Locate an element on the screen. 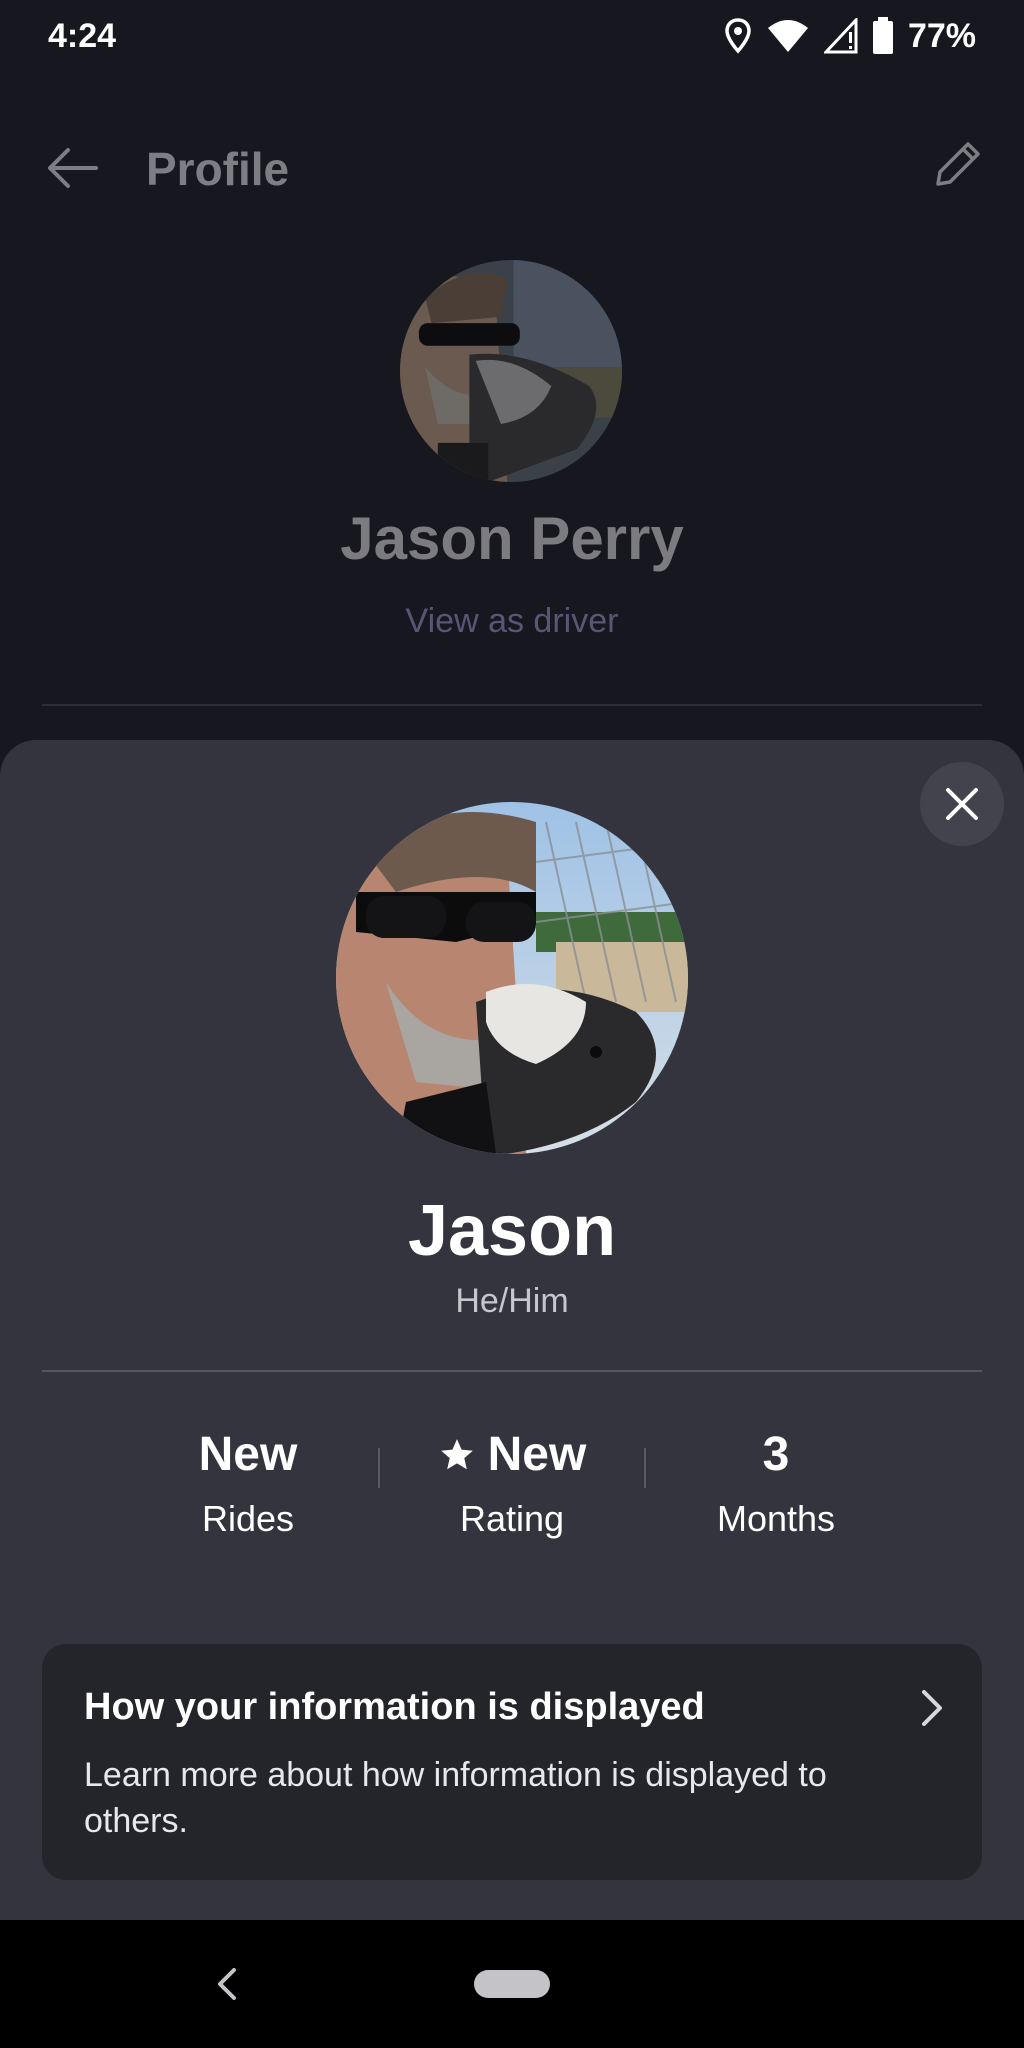 This screenshot has width=1024, height=2048. divider is located at coordinates (512, 1371).